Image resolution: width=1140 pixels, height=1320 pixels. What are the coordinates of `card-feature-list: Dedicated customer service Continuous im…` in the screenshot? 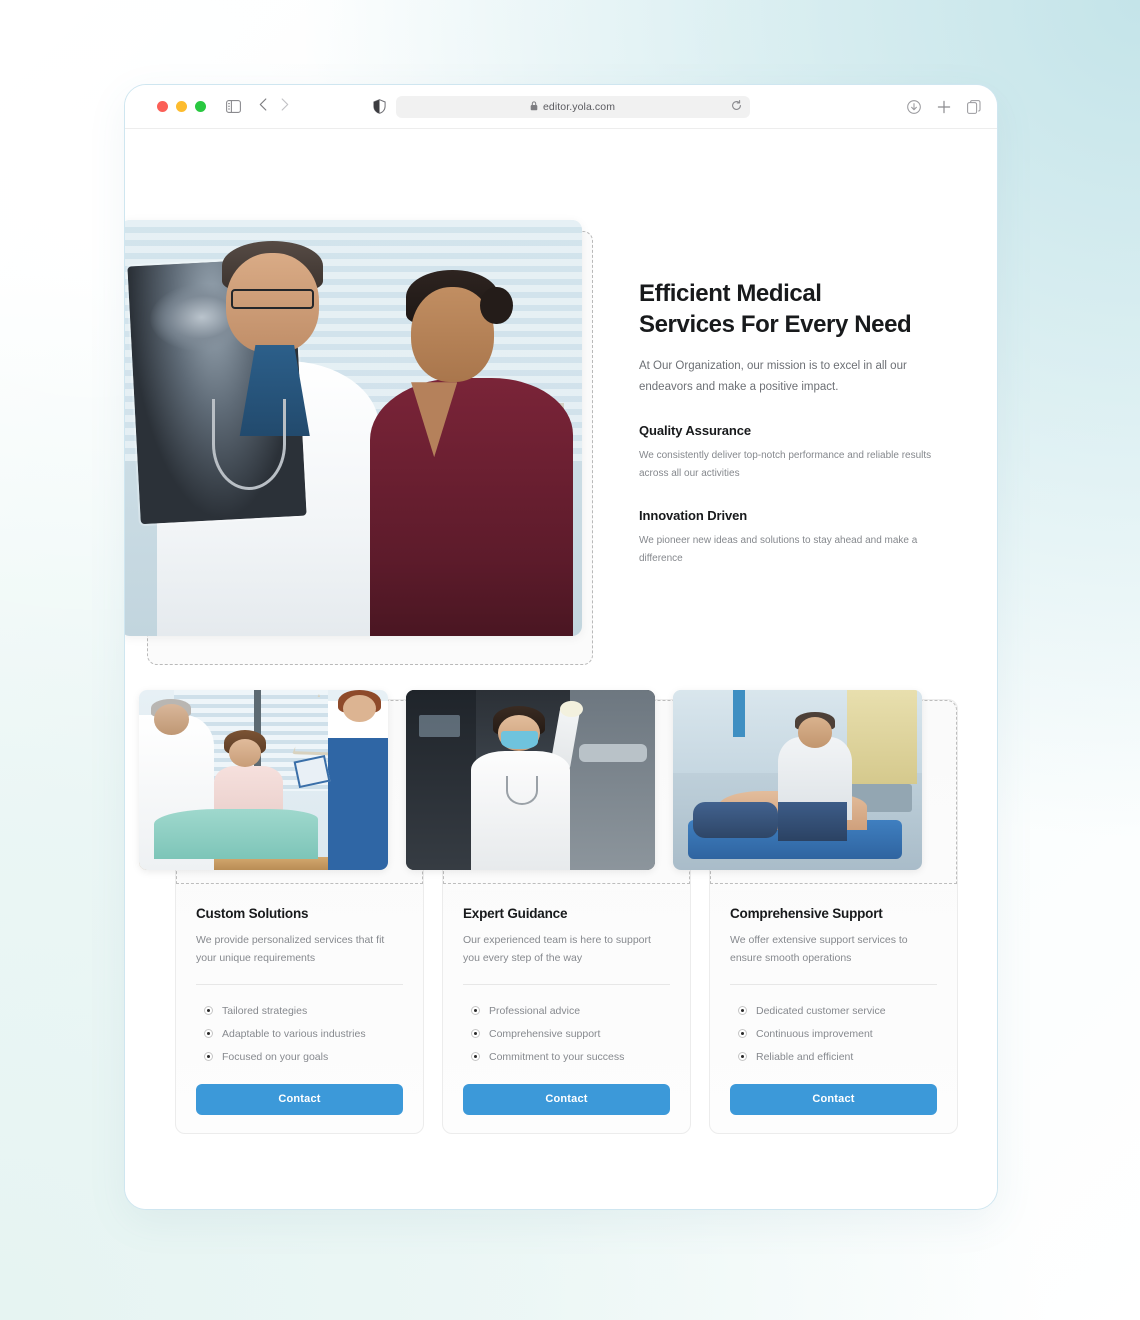 It's located at (833, 1033).